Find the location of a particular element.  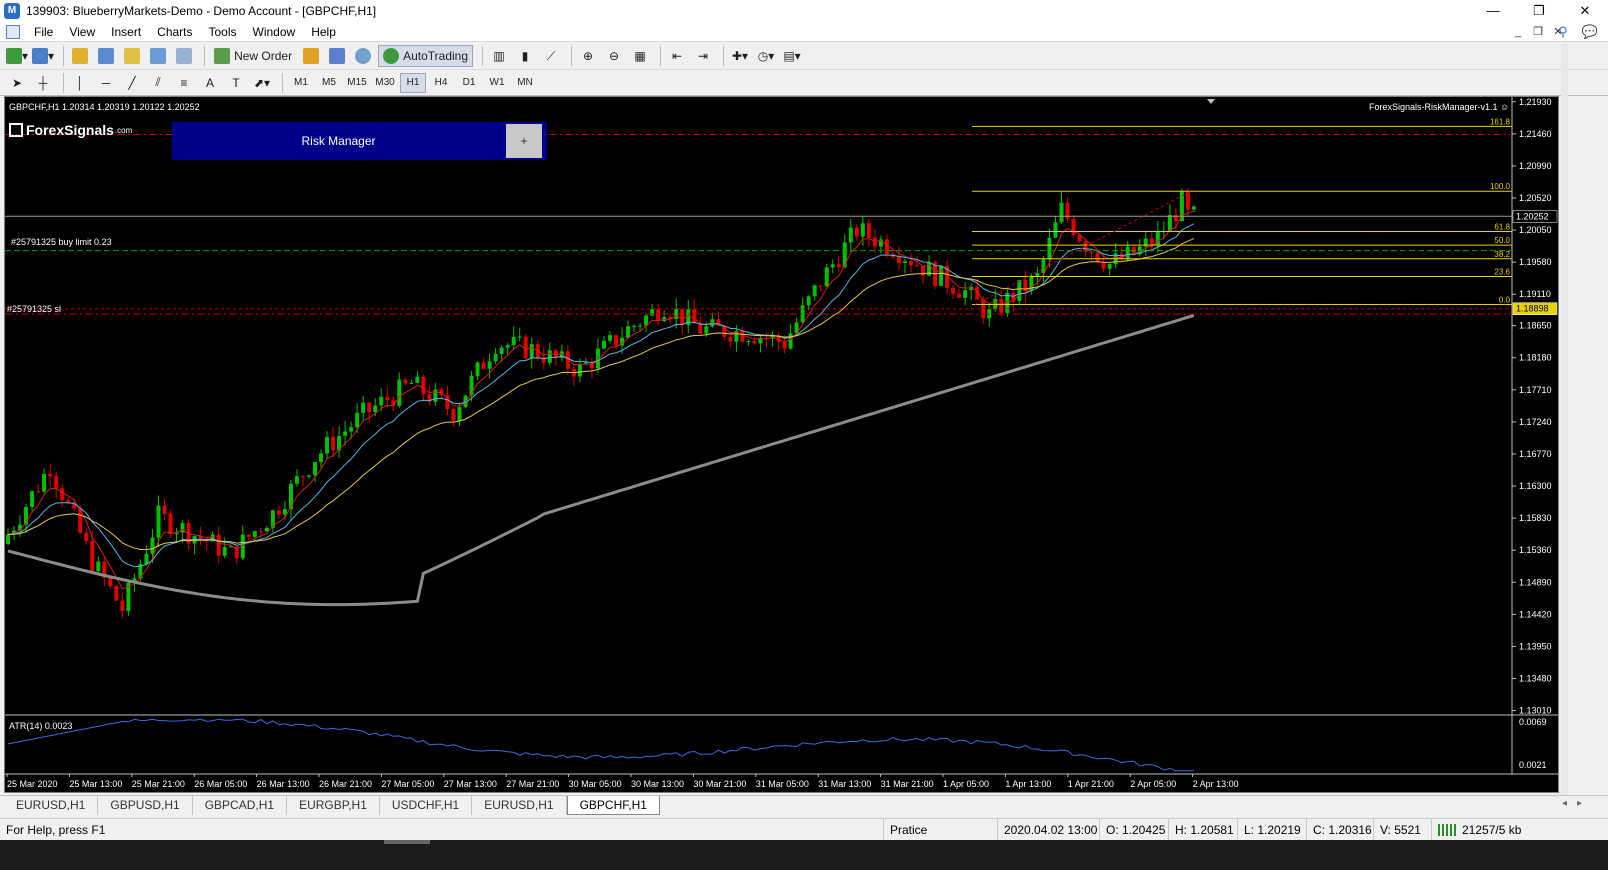

time-tick-label: 26 Mar 13:00 is located at coordinates (283, 784).